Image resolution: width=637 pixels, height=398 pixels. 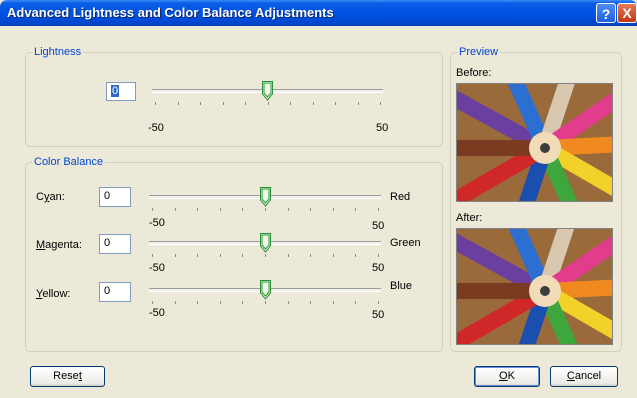 What do you see at coordinates (157, 268) in the screenshot?
I see `magenta-min-label: -50` at bounding box center [157, 268].